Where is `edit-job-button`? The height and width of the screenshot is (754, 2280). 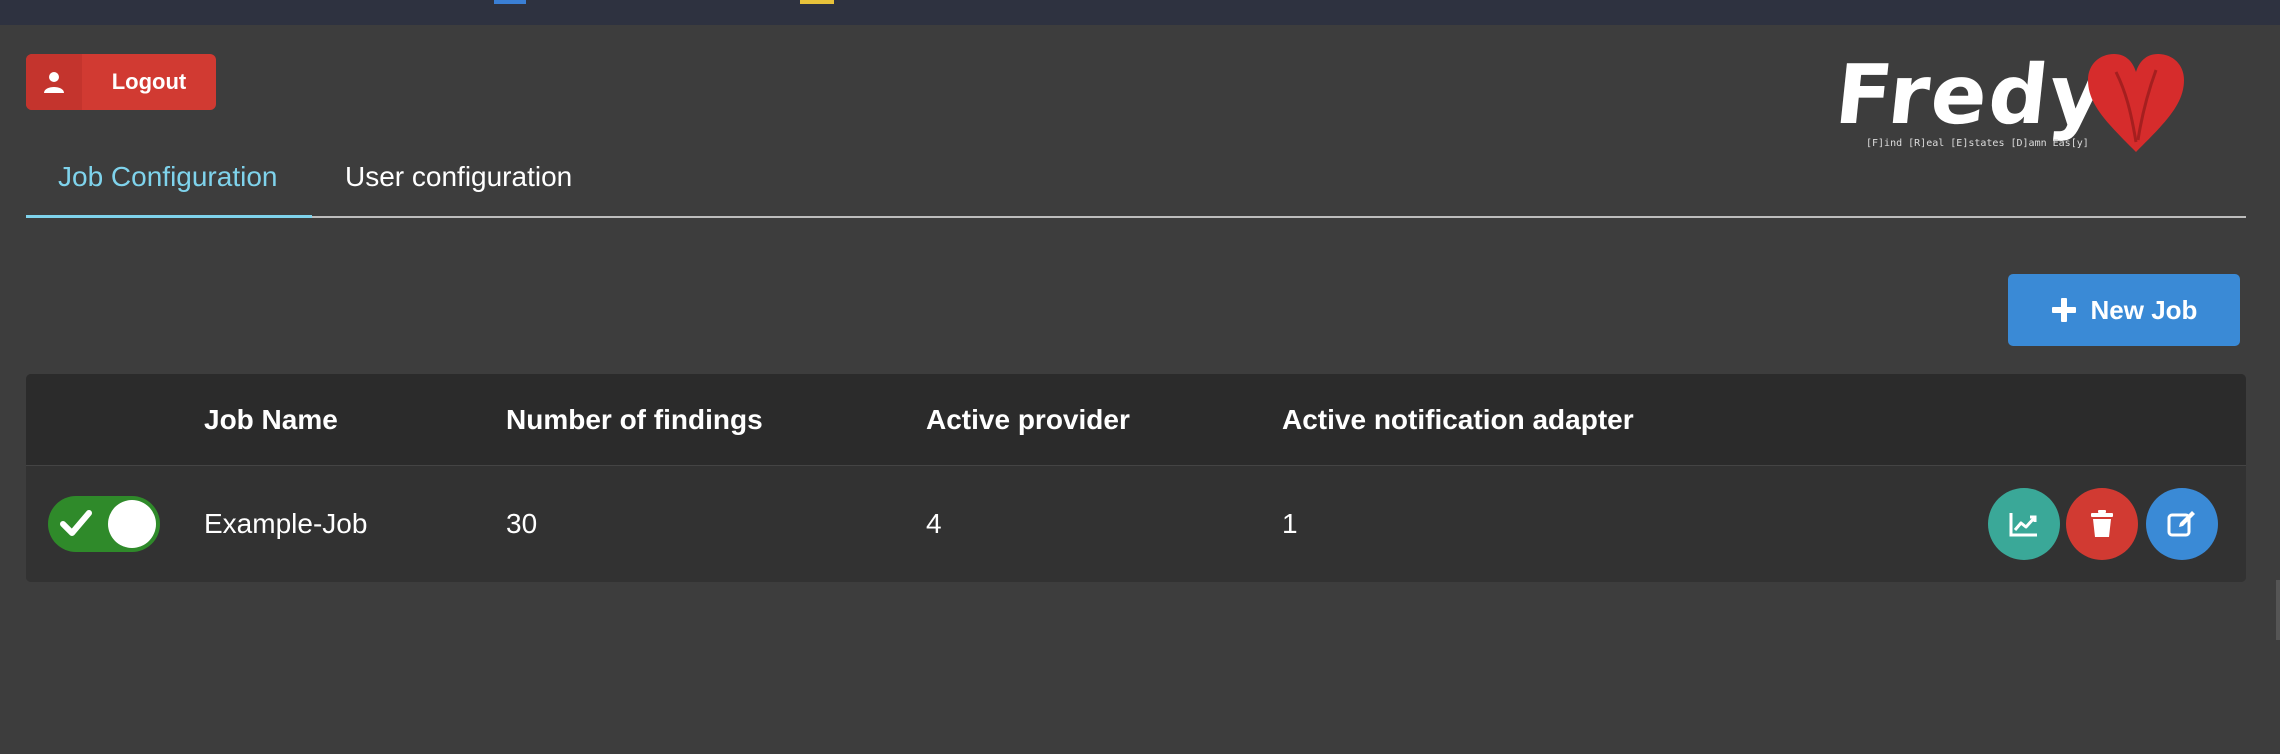
edit-job-button is located at coordinates (2182, 524).